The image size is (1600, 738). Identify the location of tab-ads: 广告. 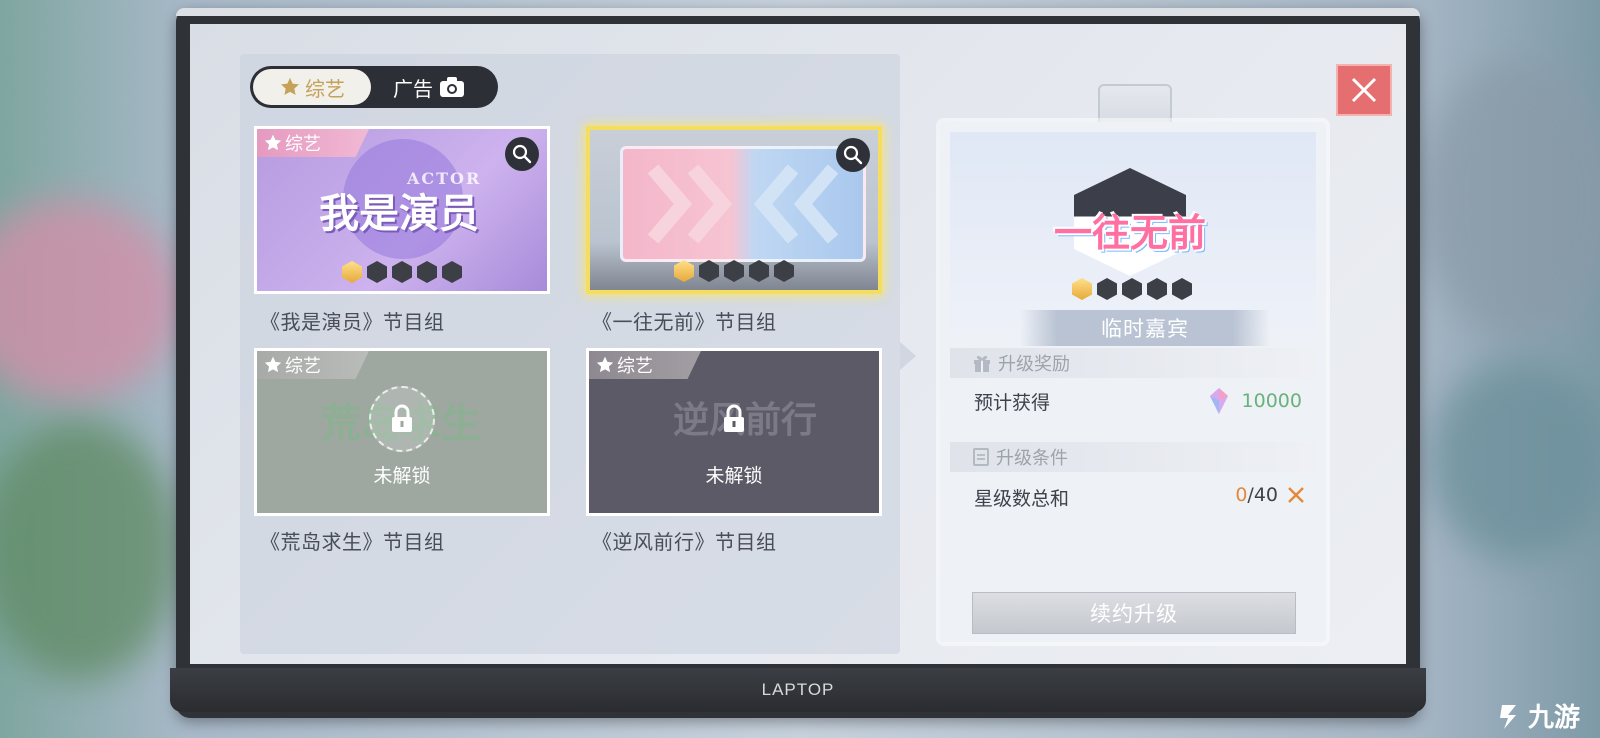
(431, 87).